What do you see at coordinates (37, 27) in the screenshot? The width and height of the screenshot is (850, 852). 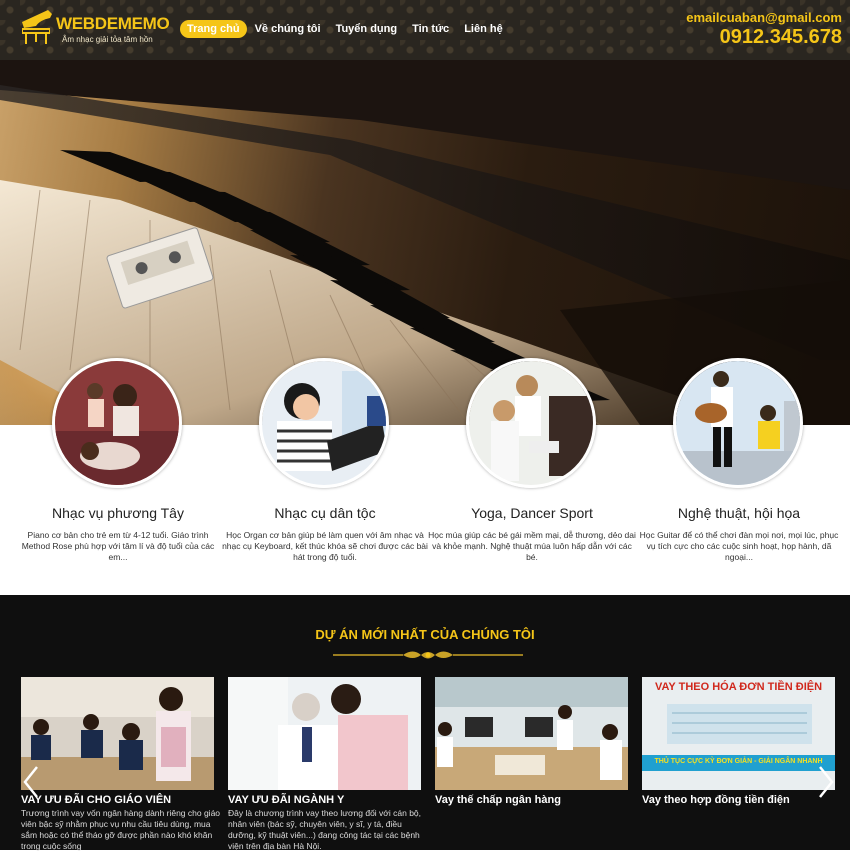 I see `grand-piano-icon` at bounding box center [37, 27].